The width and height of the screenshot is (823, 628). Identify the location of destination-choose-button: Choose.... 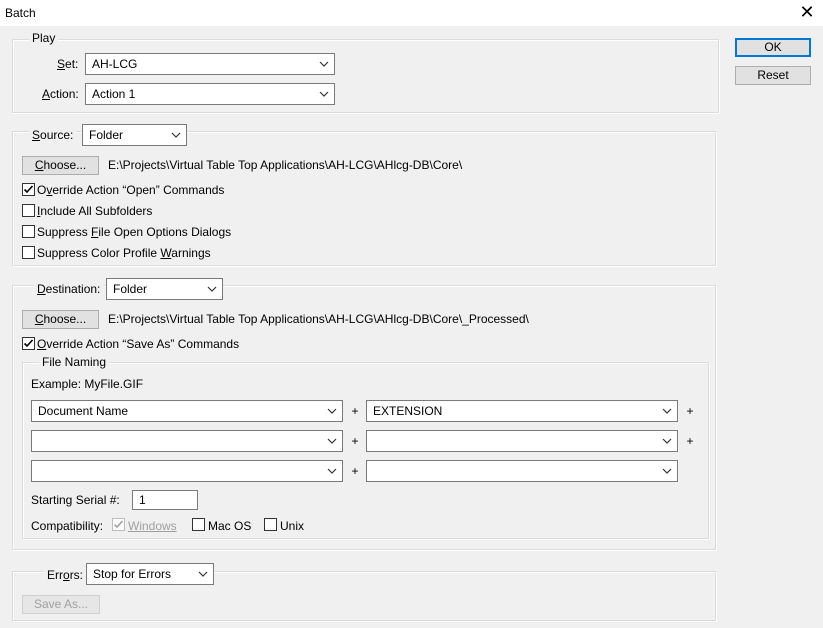
(60, 319).